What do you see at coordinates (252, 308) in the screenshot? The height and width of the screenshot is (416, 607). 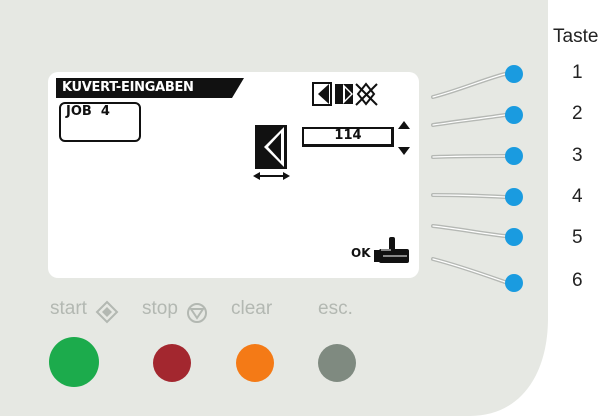 I see `clear-label: clear` at bounding box center [252, 308].